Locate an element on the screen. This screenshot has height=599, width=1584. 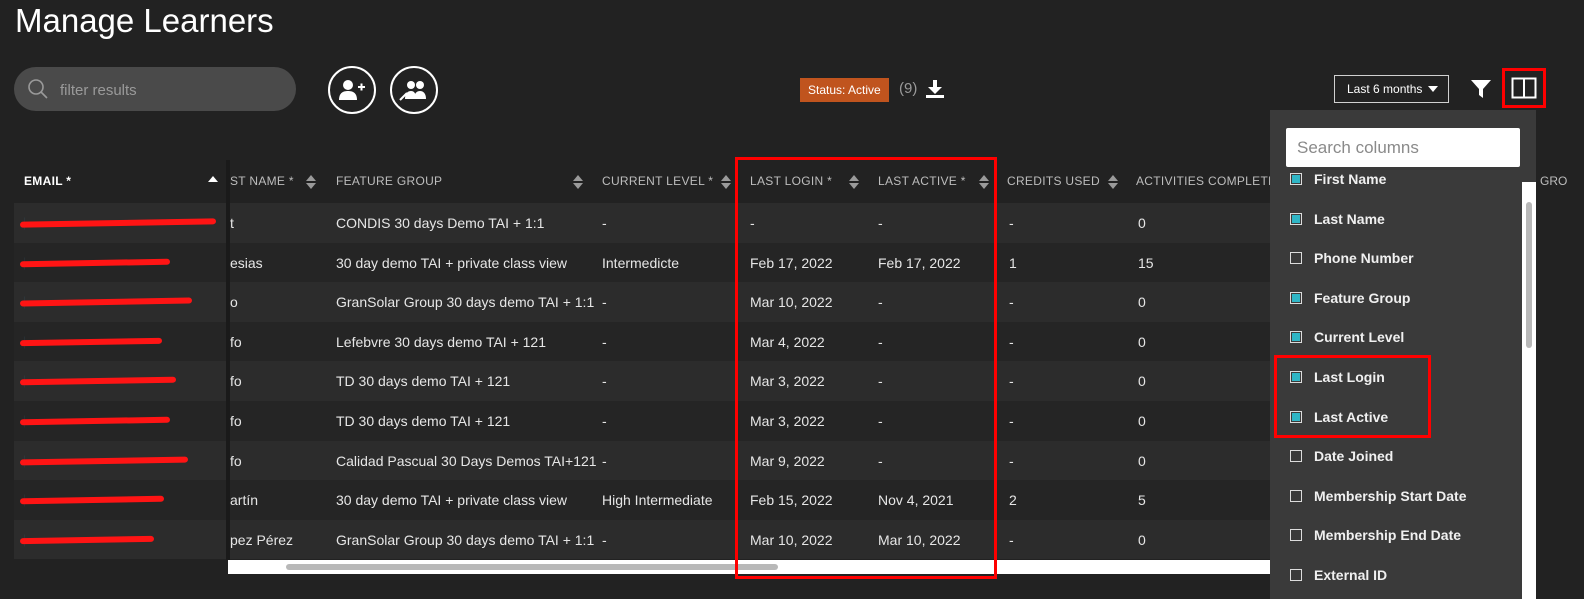
add-learner-button is located at coordinates (352, 90).